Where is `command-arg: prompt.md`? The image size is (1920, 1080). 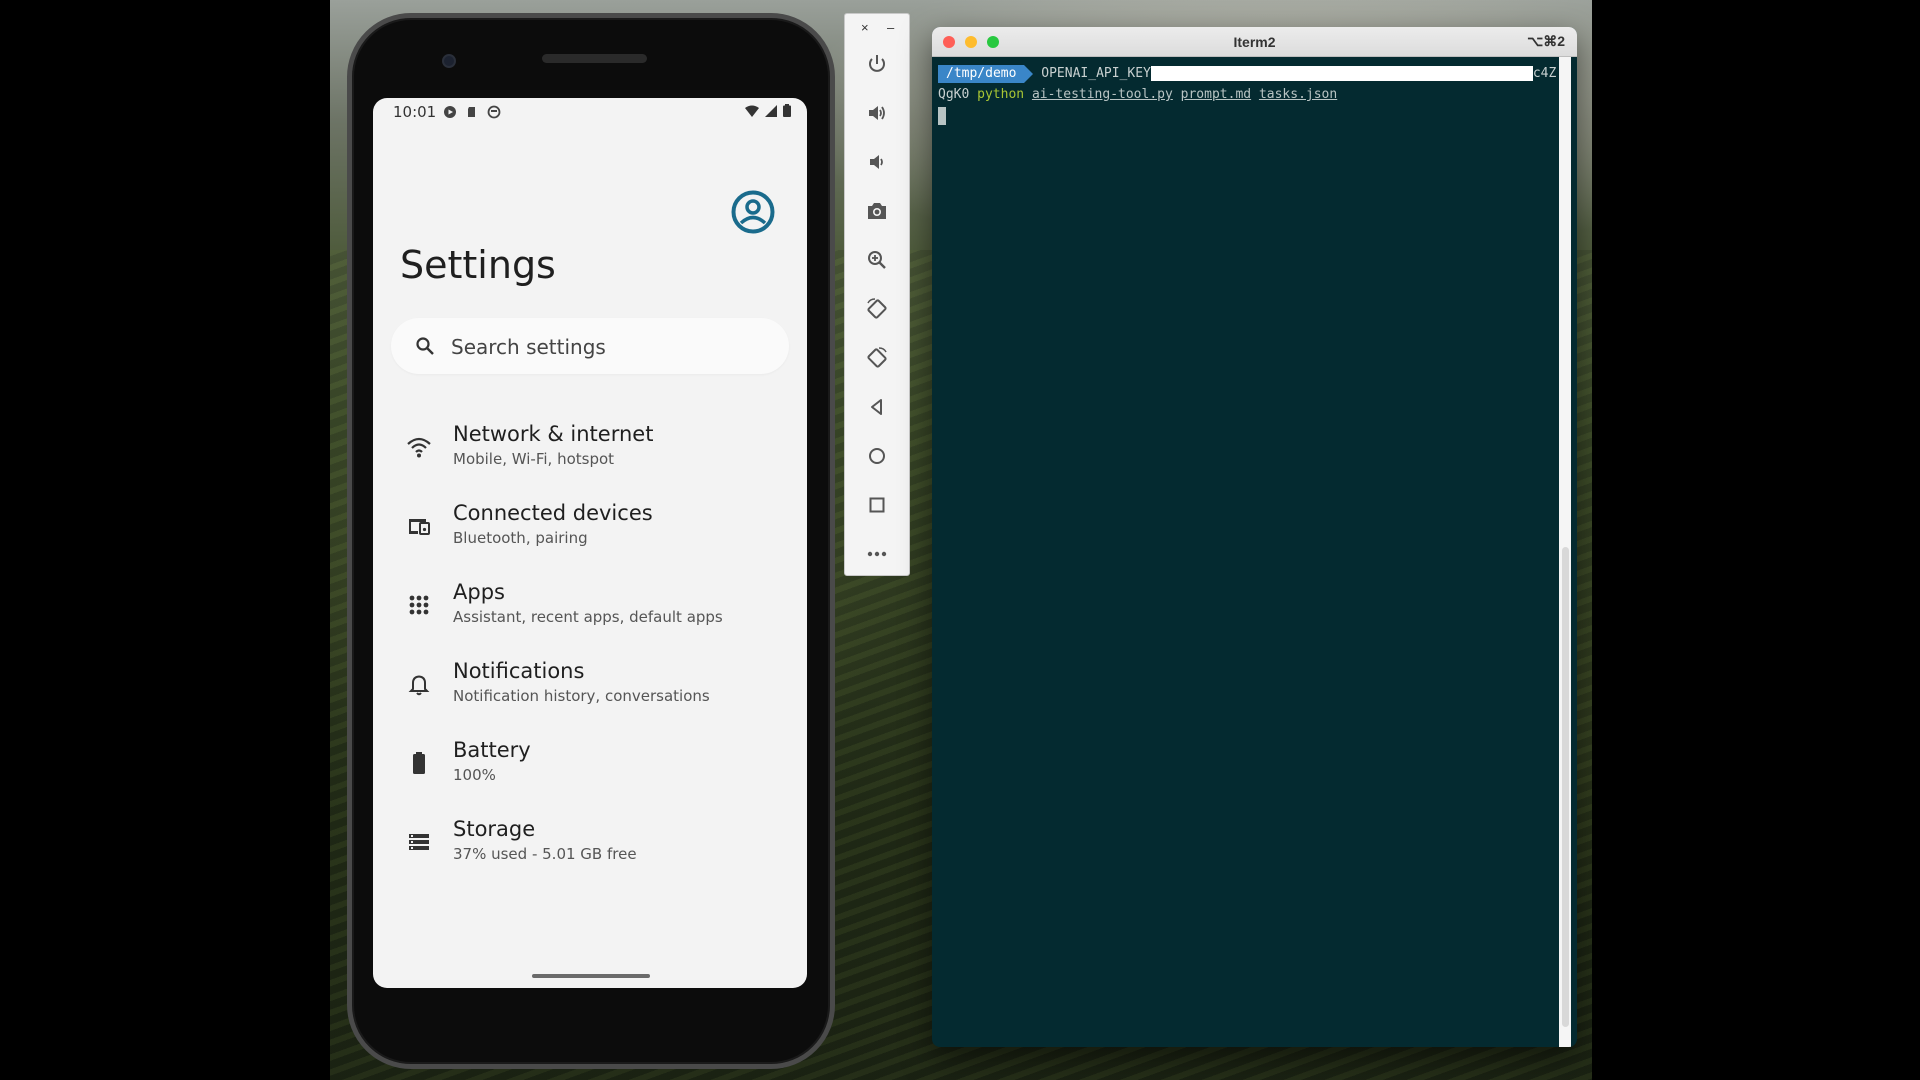 command-arg: prompt.md is located at coordinates (1216, 94).